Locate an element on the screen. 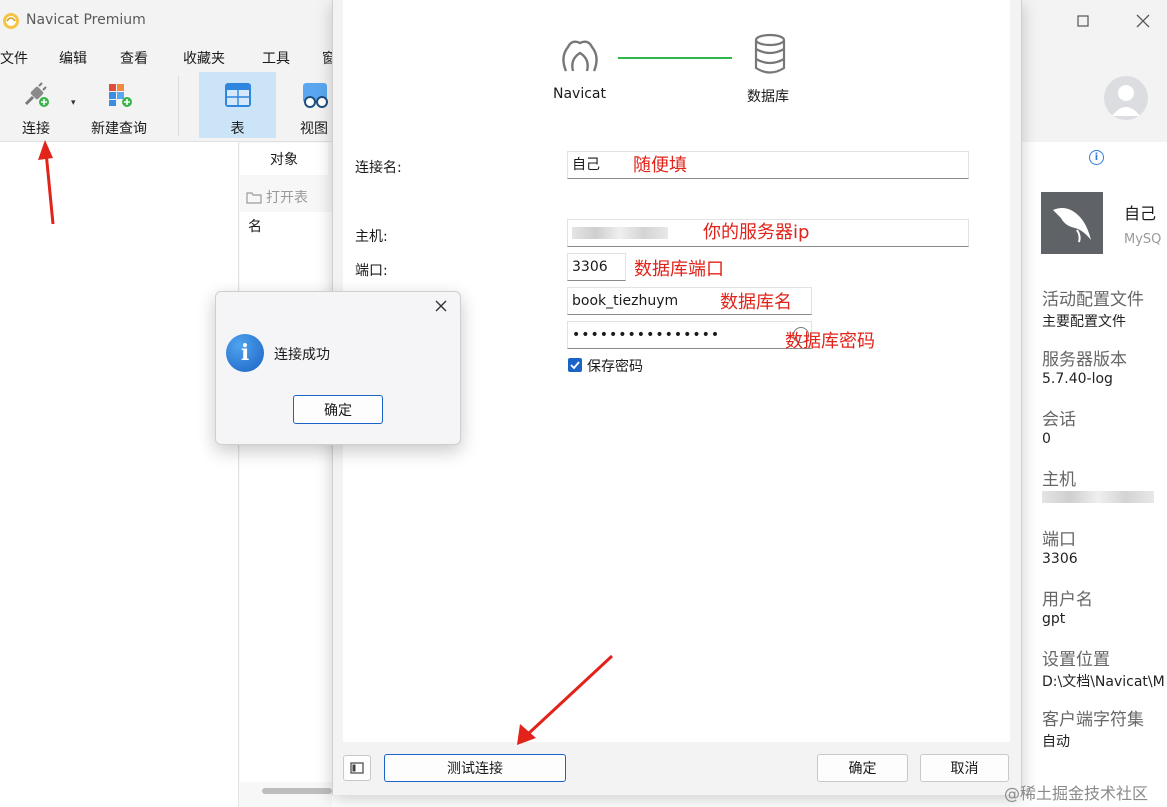 The image size is (1167, 807). ok-button: 确定 is located at coordinates (862, 768).